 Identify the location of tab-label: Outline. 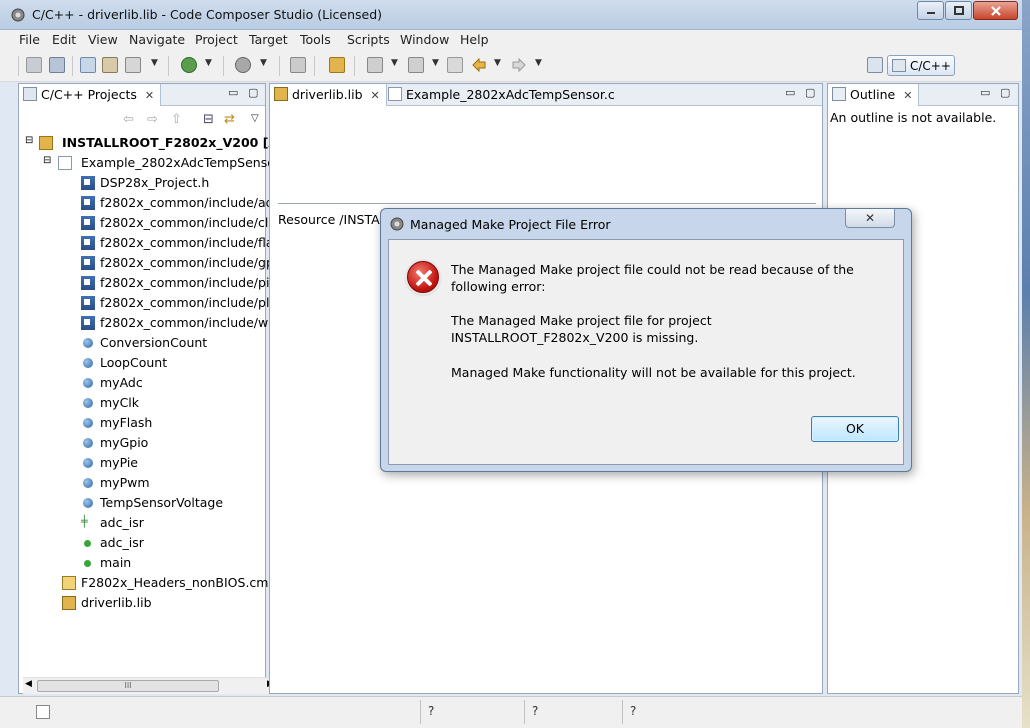
(873, 94).